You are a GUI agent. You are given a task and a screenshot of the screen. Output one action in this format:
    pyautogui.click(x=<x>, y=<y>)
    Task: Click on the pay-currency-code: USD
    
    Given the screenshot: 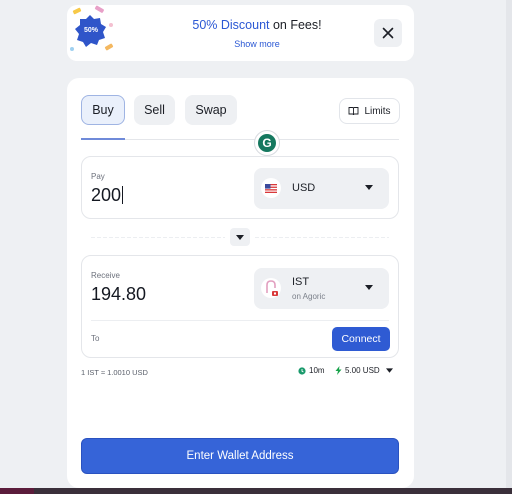 What is the action you would take?
    pyautogui.click(x=304, y=188)
    